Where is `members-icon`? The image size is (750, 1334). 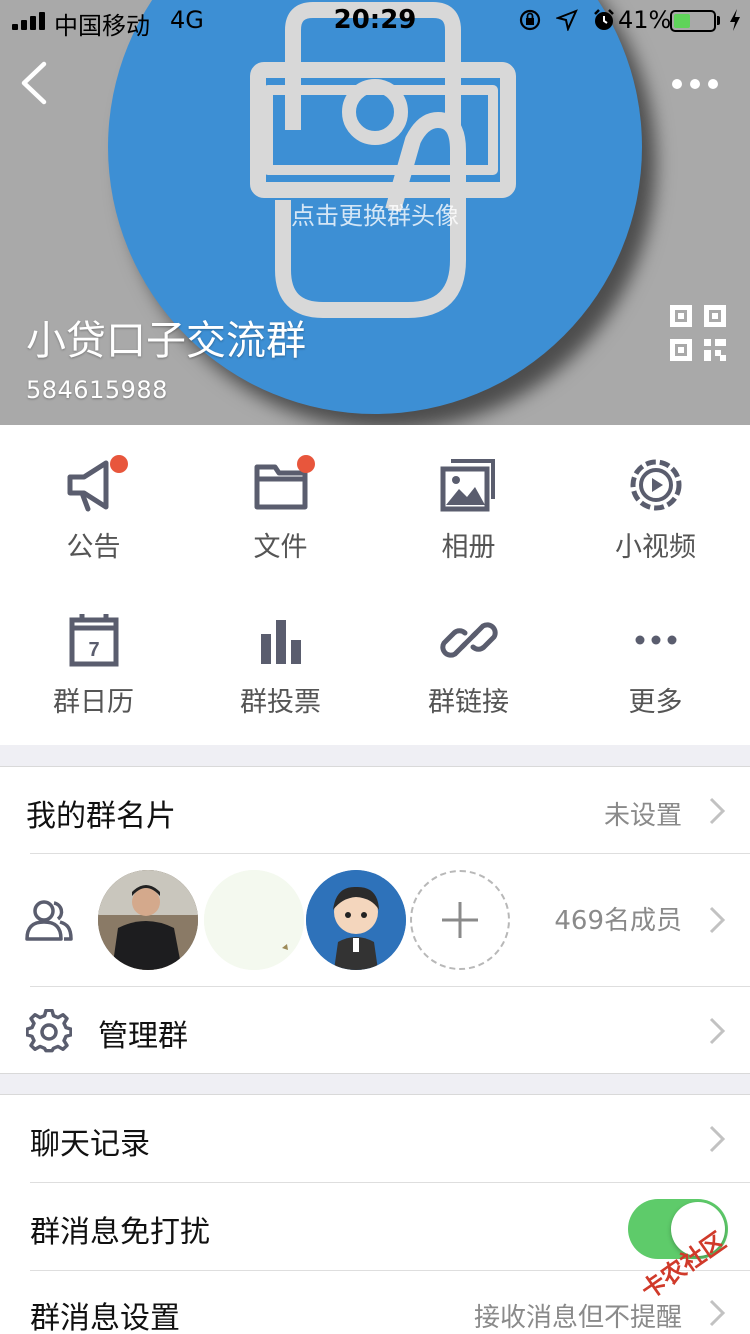
members-icon is located at coordinates (49, 920).